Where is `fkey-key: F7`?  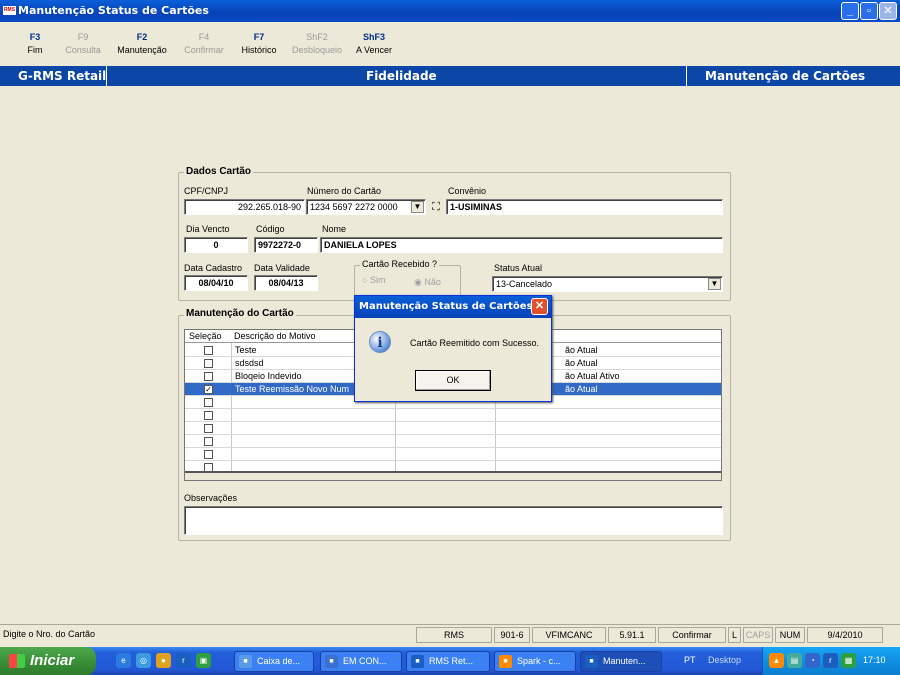
fkey-key: F7 is located at coordinates (259, 37).